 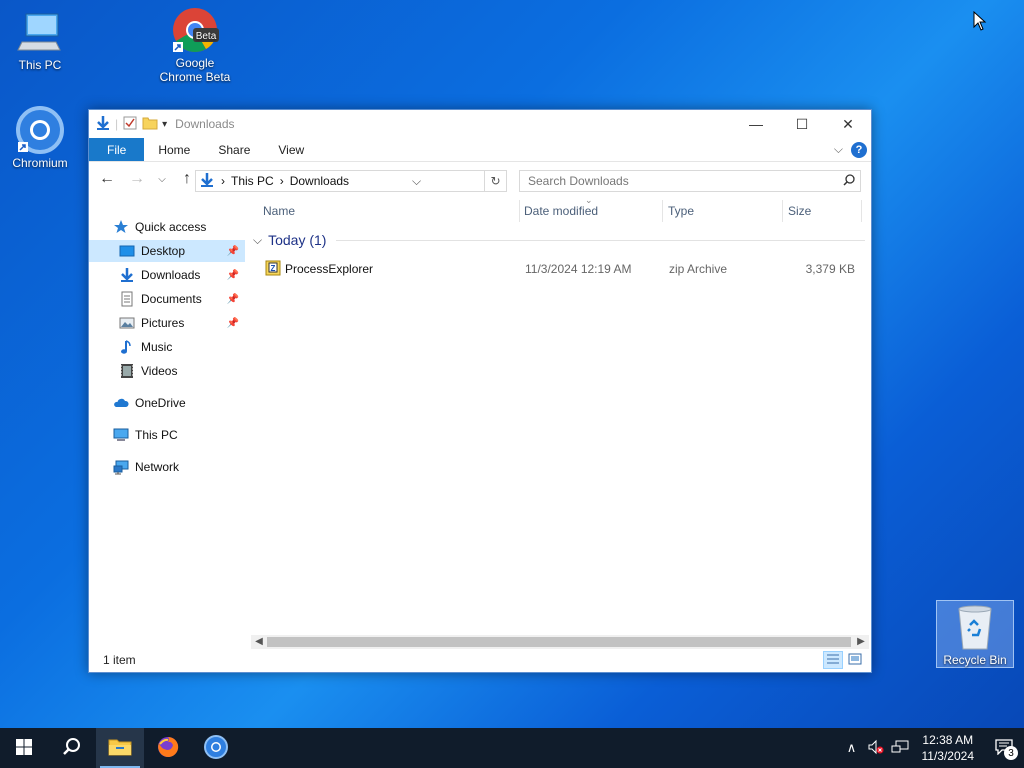 What do you see at coordinates (838, 149) in the screenshot?
I see `expand-ribbon-icon: ⌵` at bounding box center [838, 149].